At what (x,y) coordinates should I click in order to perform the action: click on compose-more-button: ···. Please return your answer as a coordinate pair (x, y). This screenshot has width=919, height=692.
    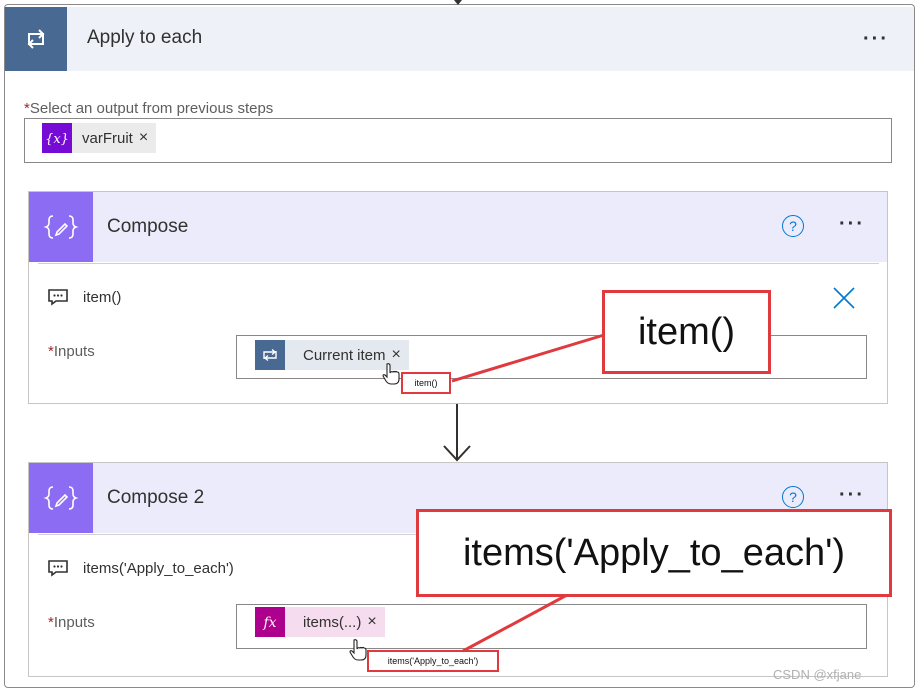
    Looking at the image, I should click on (852, 224).